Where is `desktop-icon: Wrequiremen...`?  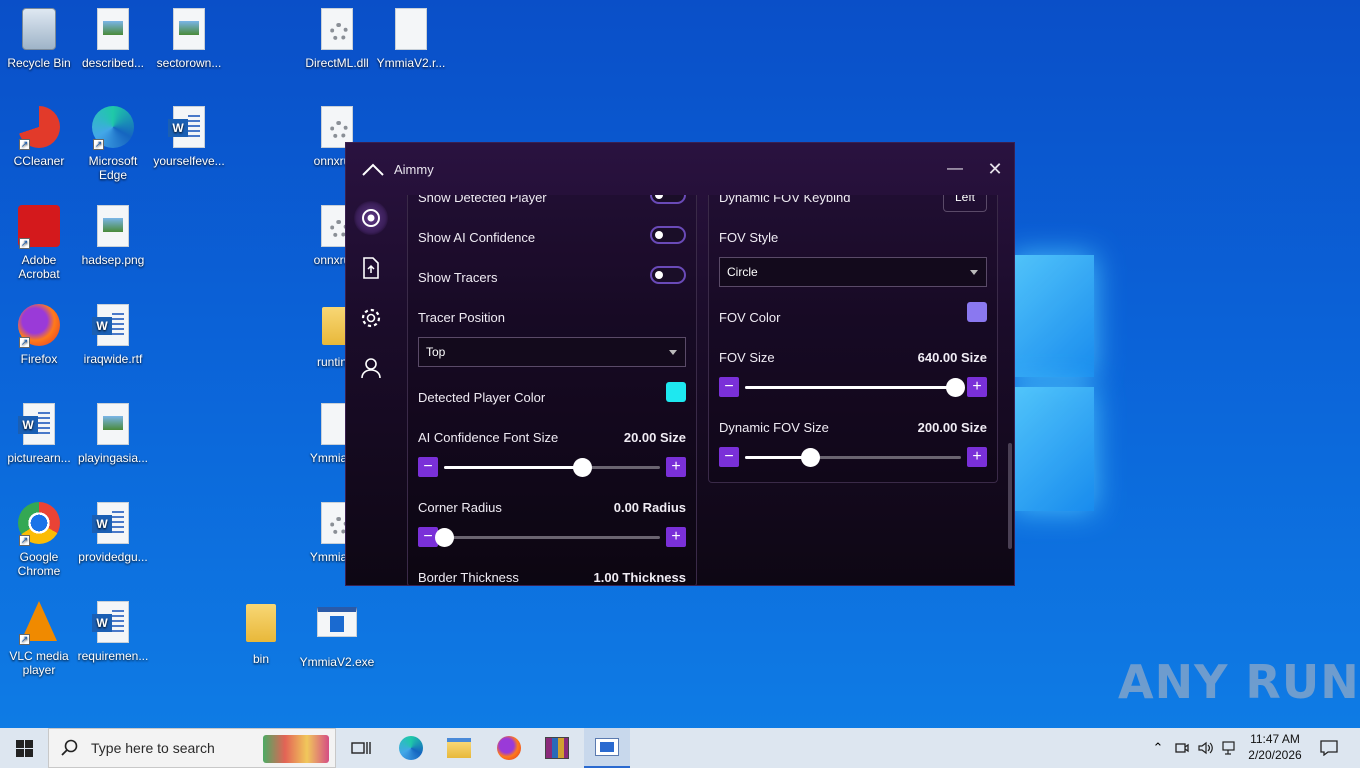 desktop-icon: Wrequiremen... is located at coordinates (113, 632).